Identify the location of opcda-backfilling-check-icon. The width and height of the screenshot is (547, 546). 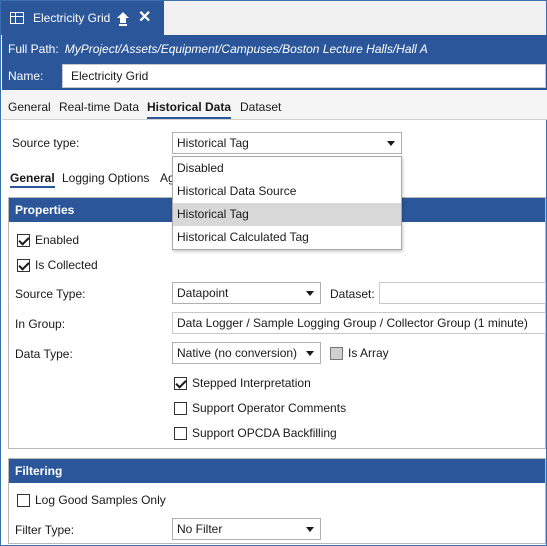
(180, 433).